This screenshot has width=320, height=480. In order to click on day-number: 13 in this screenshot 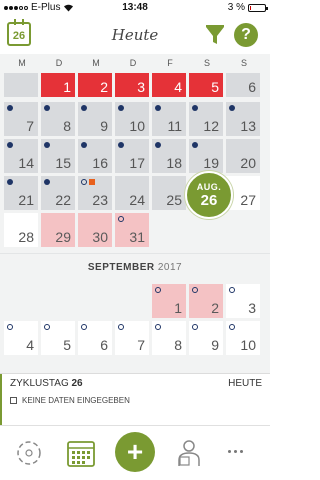, I will do `click(248, 126)`.